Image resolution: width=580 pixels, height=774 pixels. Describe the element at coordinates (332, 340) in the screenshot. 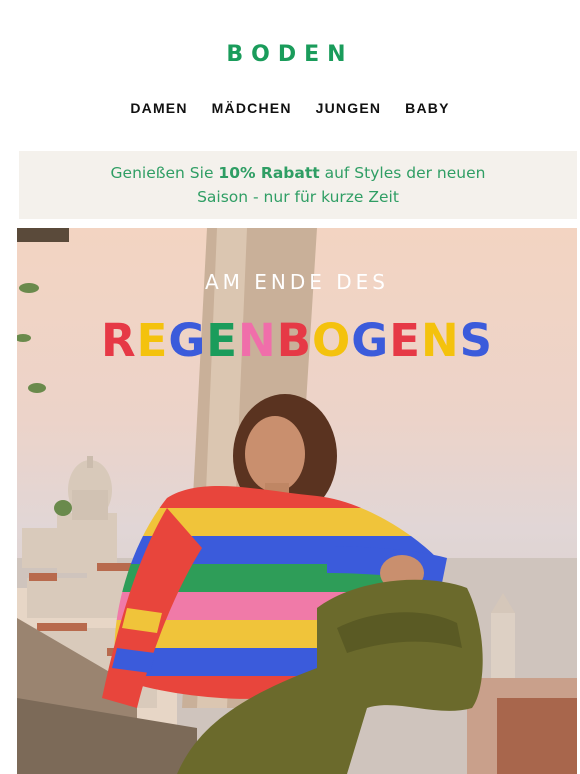

I see `headline-letter: O` at that location.